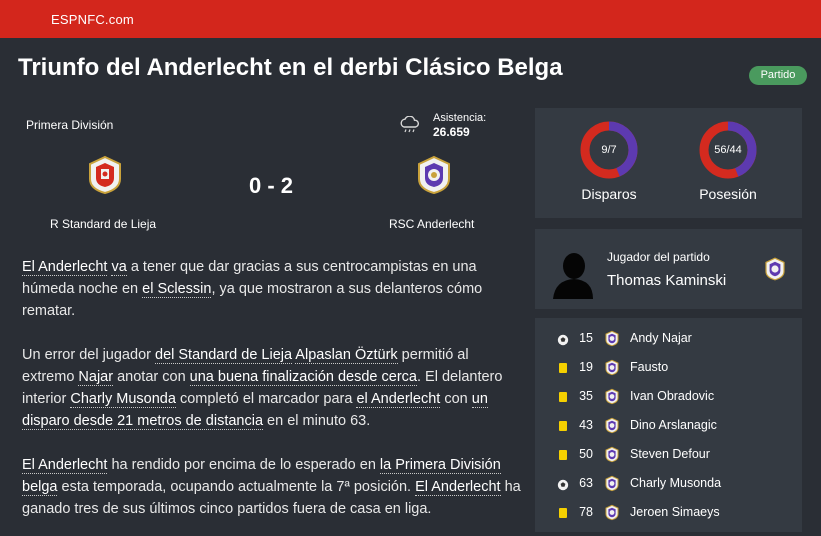  I want to click on event-row: 43 Dino Arslanagic, so click(668, 425).